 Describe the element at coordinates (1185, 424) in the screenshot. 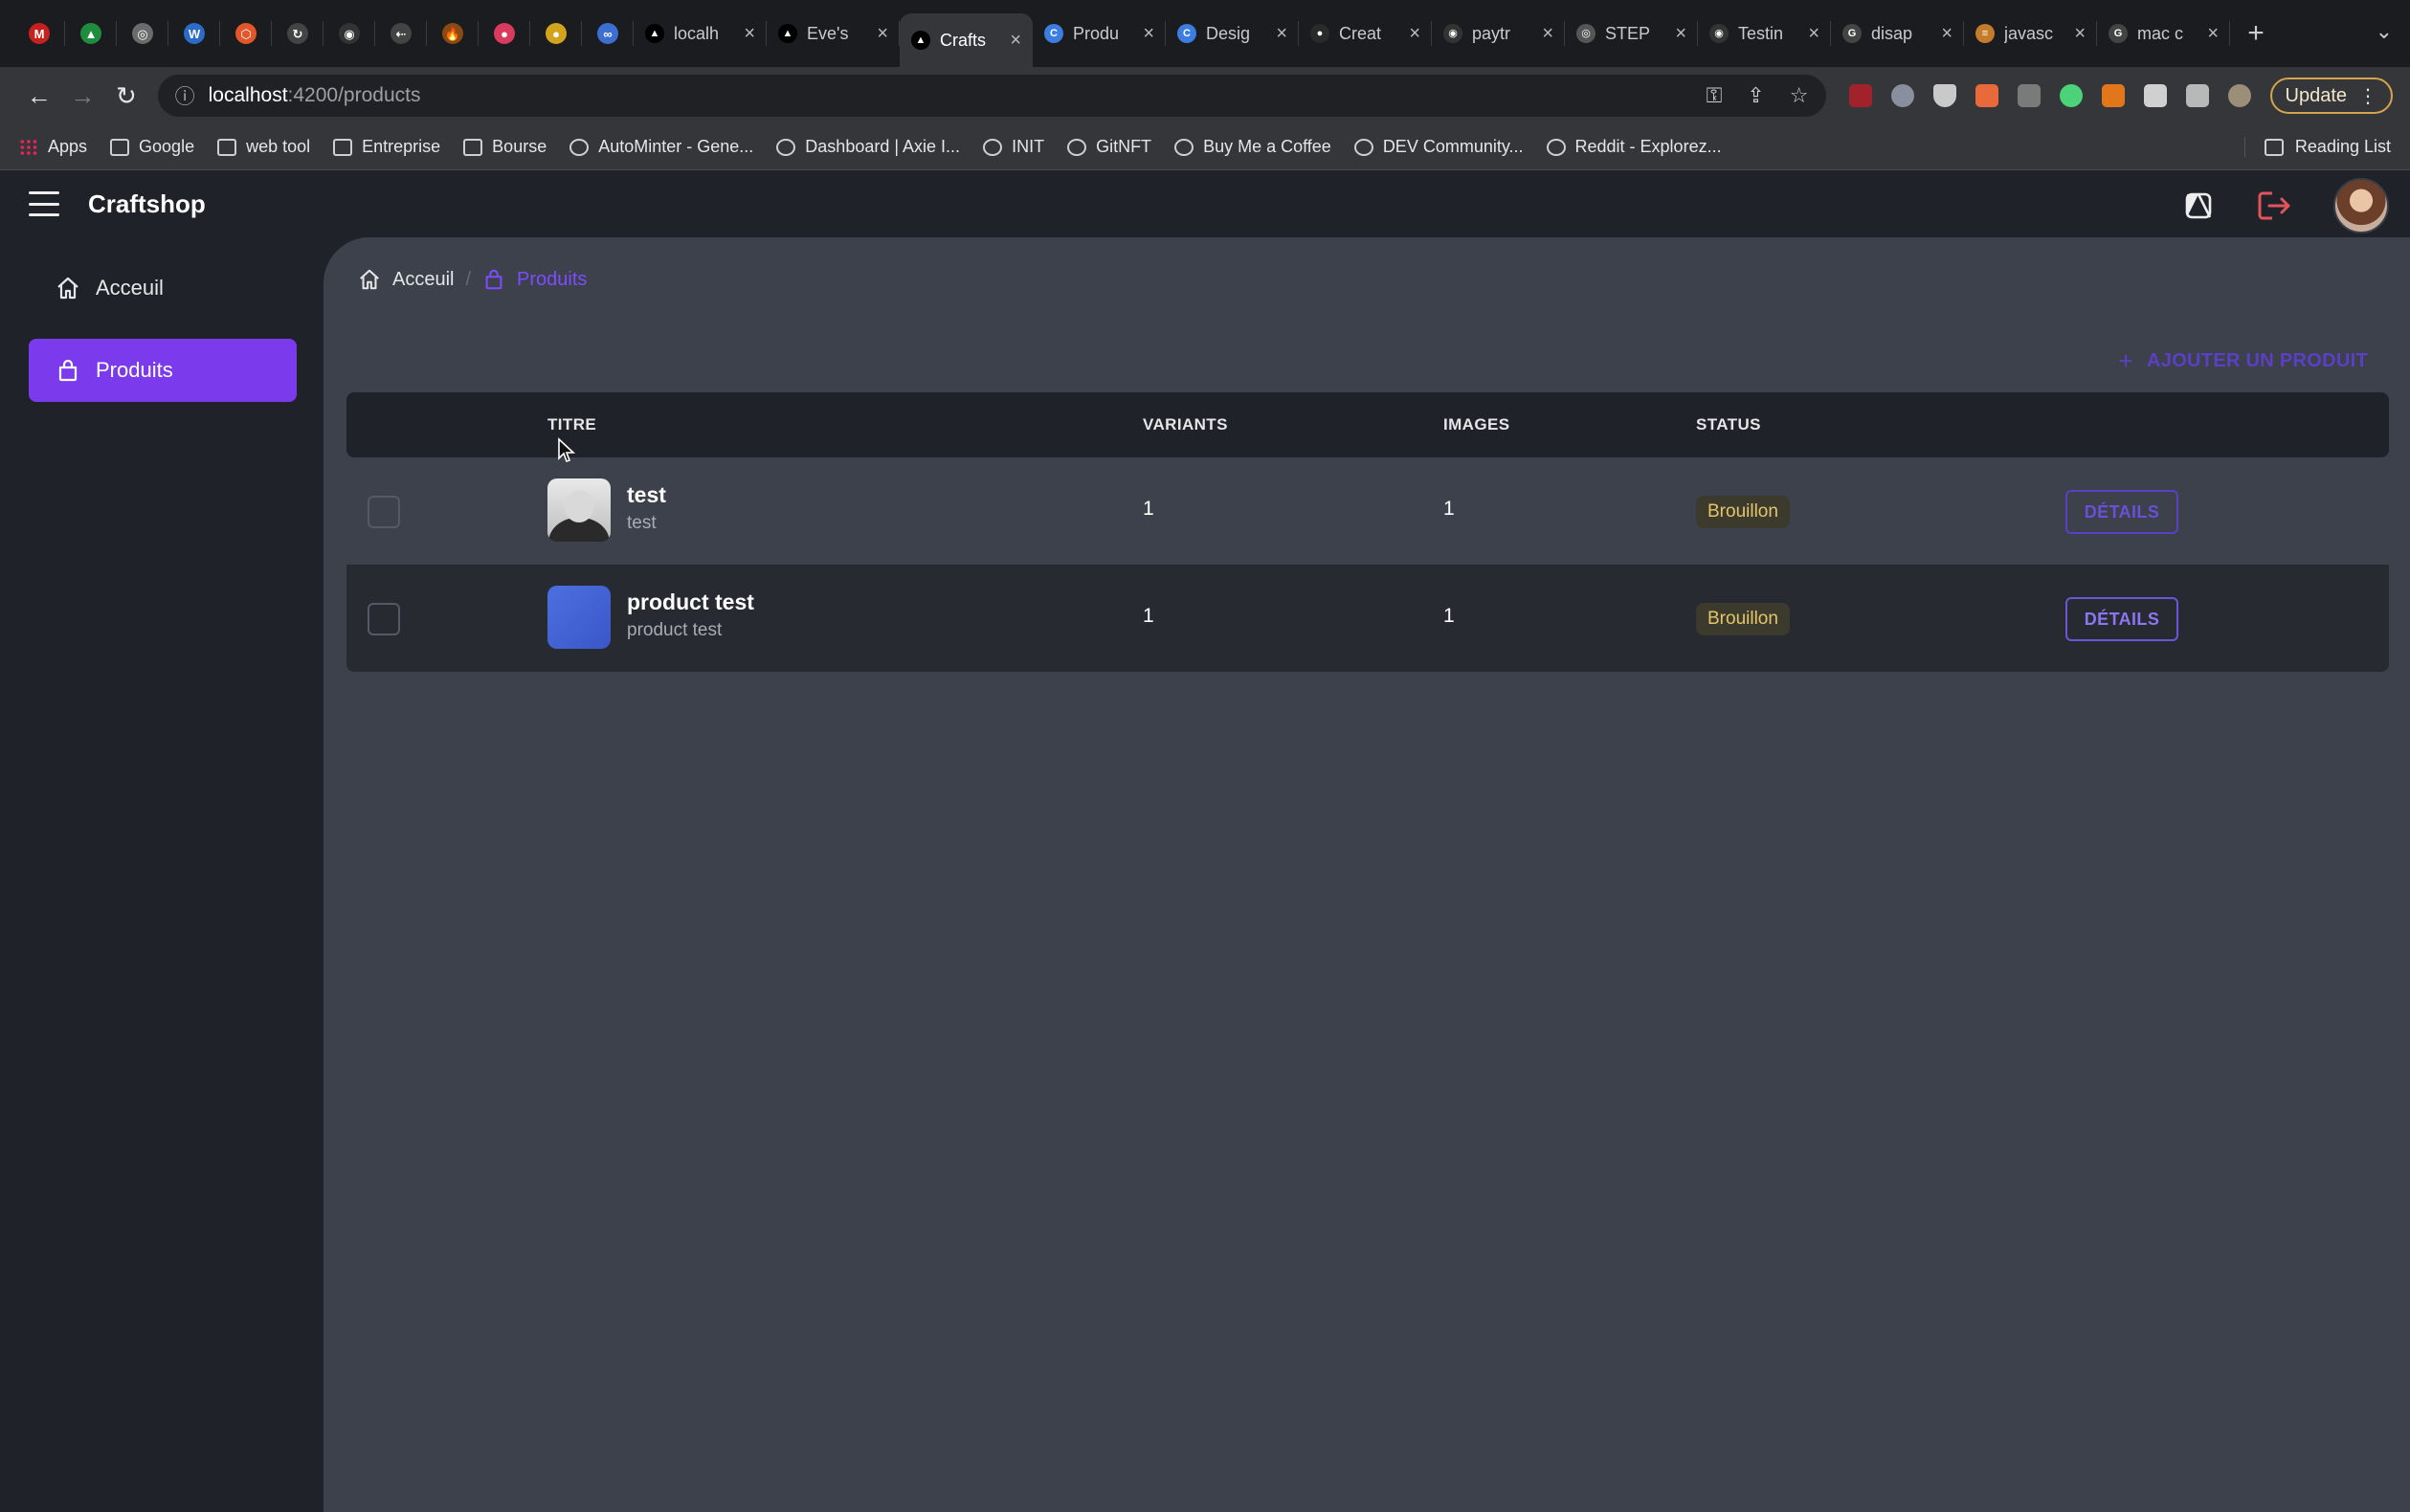

I see `column-header-variants: VARIANTS` at that location.